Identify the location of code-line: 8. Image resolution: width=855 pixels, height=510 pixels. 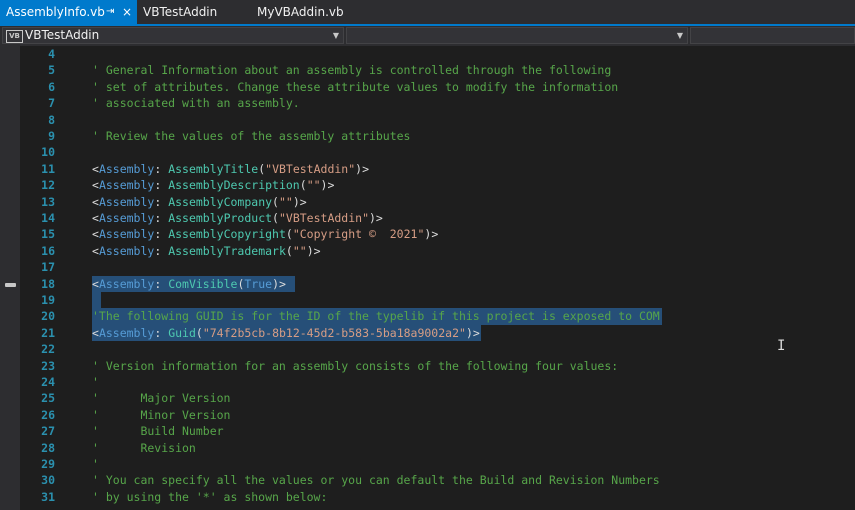
(437, 120).